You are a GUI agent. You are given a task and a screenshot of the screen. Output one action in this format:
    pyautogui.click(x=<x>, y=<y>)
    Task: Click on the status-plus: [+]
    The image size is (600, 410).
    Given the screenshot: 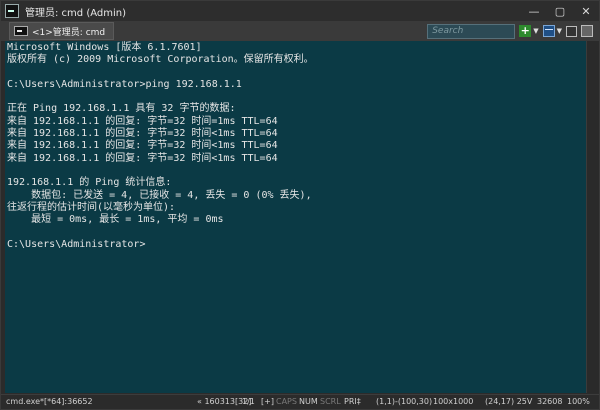 What is the action you would take?
    pyautogui.click(x=267, y=402)
    